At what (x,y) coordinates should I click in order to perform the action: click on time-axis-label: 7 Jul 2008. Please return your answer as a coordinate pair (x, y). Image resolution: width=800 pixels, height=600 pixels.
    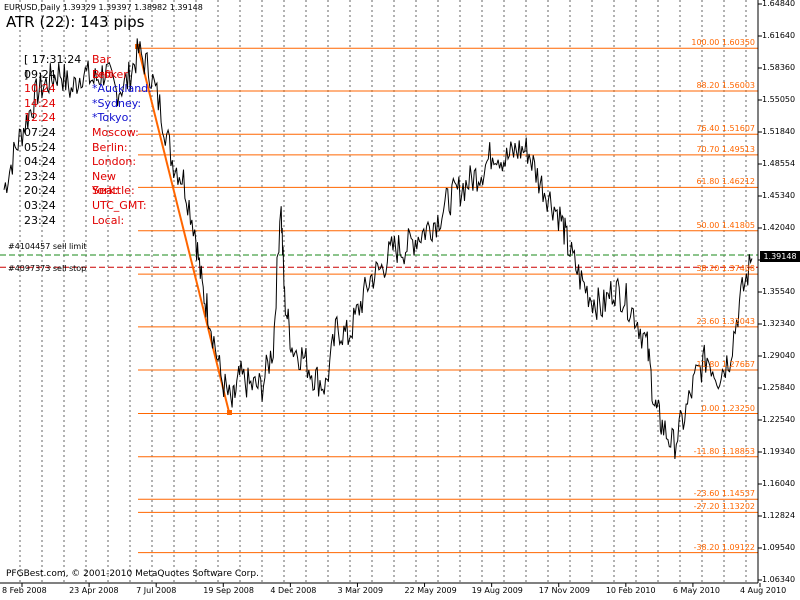
    Looking at the image, I should click on (156, 590).